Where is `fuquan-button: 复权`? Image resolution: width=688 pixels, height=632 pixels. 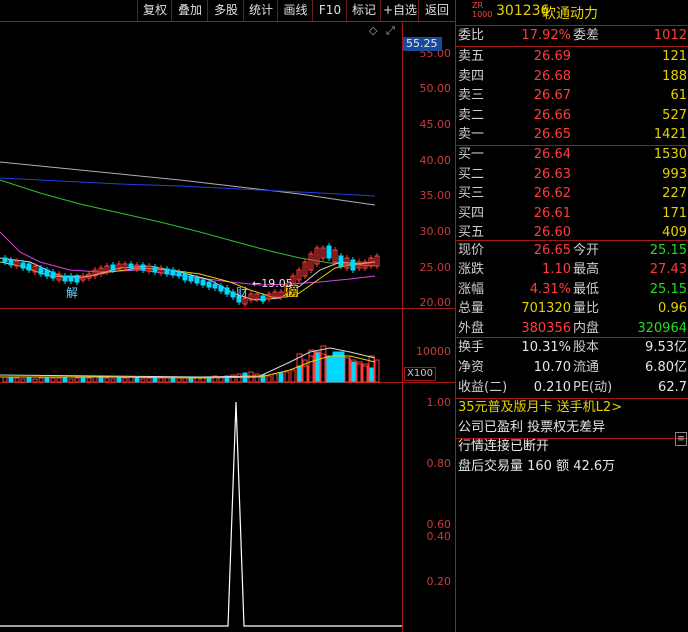
fuquan-button: 复权 is located at coordinates (154, 10).